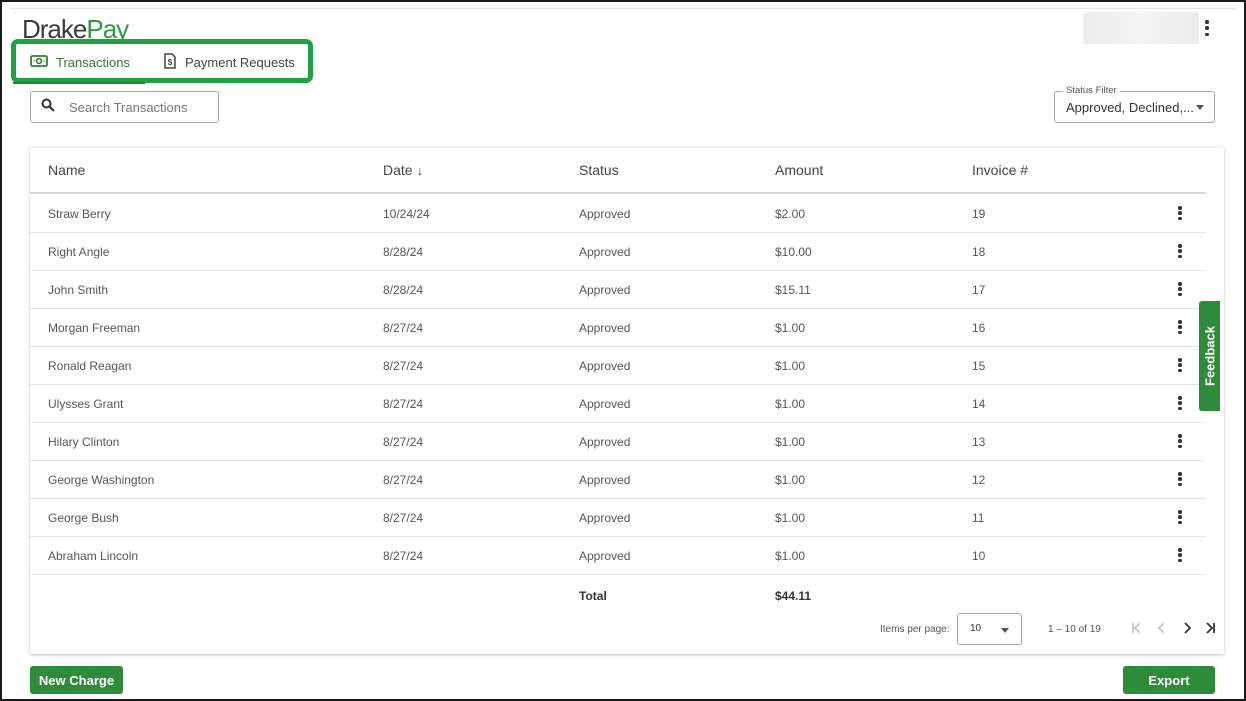 This screenshot has width=1246, height=701. What do you see at coordinates (48, 107) in the screenshot?
I see `search-icon` at bounding box center [48, 107].